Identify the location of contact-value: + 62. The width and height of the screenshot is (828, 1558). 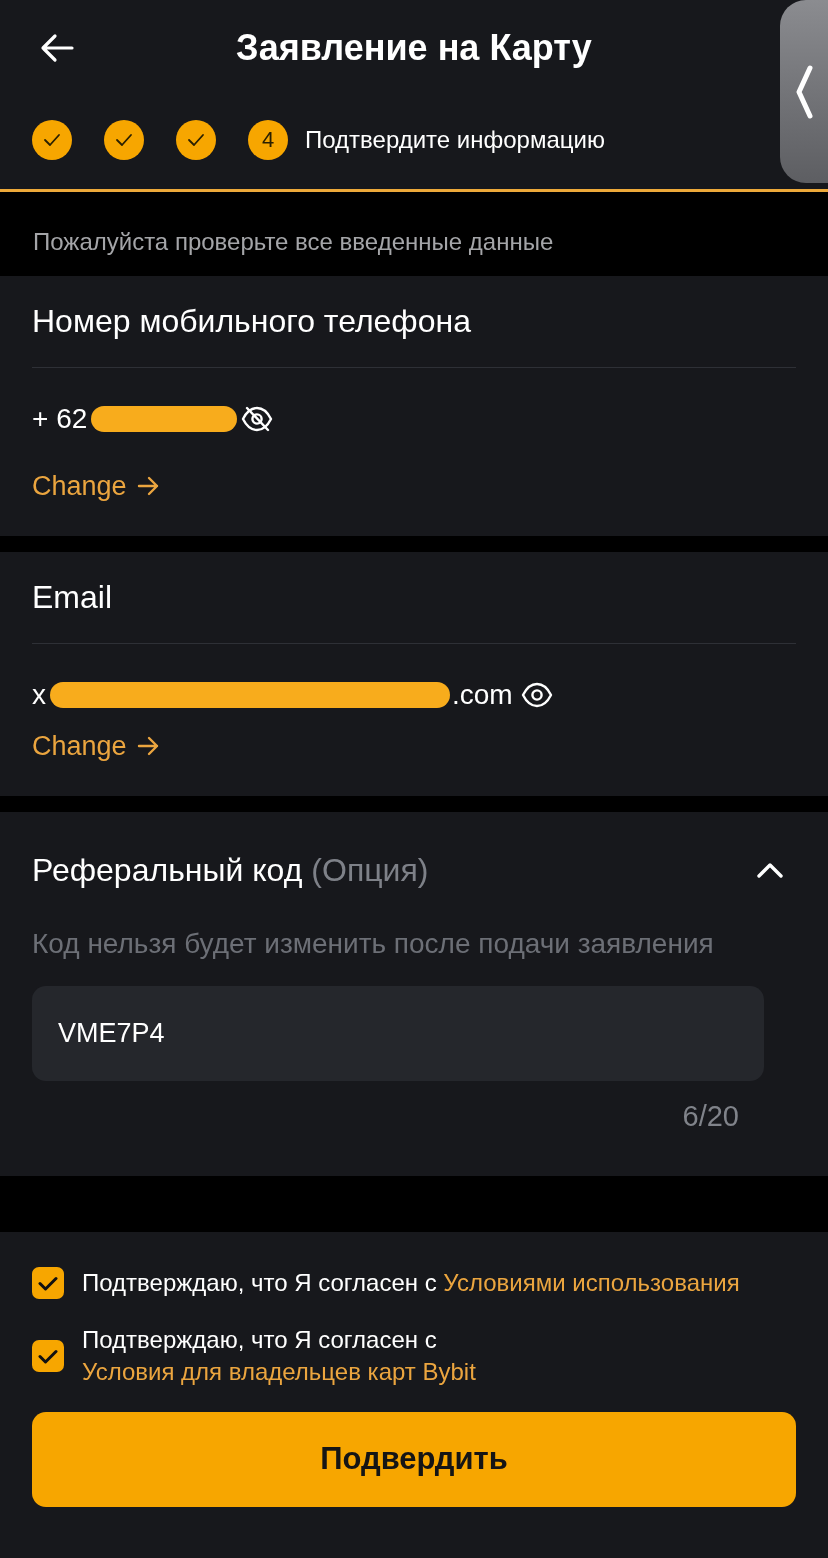
(60, 419).